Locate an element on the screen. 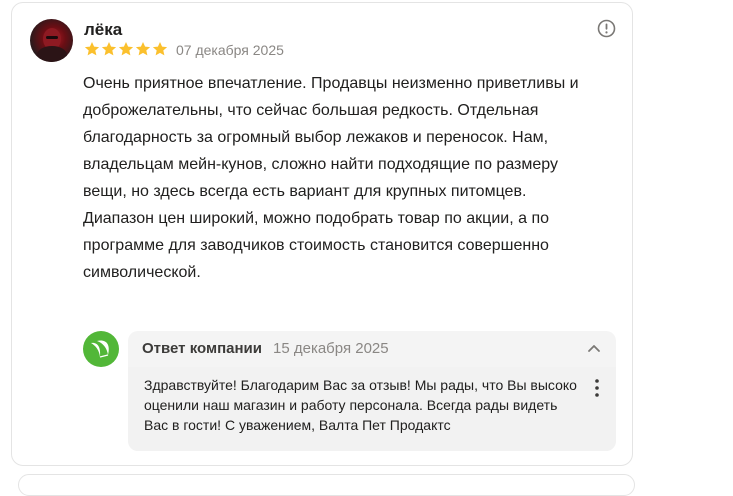 Image resolution: width=733 pixels, height=496 pixels. company-logo-mark is located at coordinates (100, 349).